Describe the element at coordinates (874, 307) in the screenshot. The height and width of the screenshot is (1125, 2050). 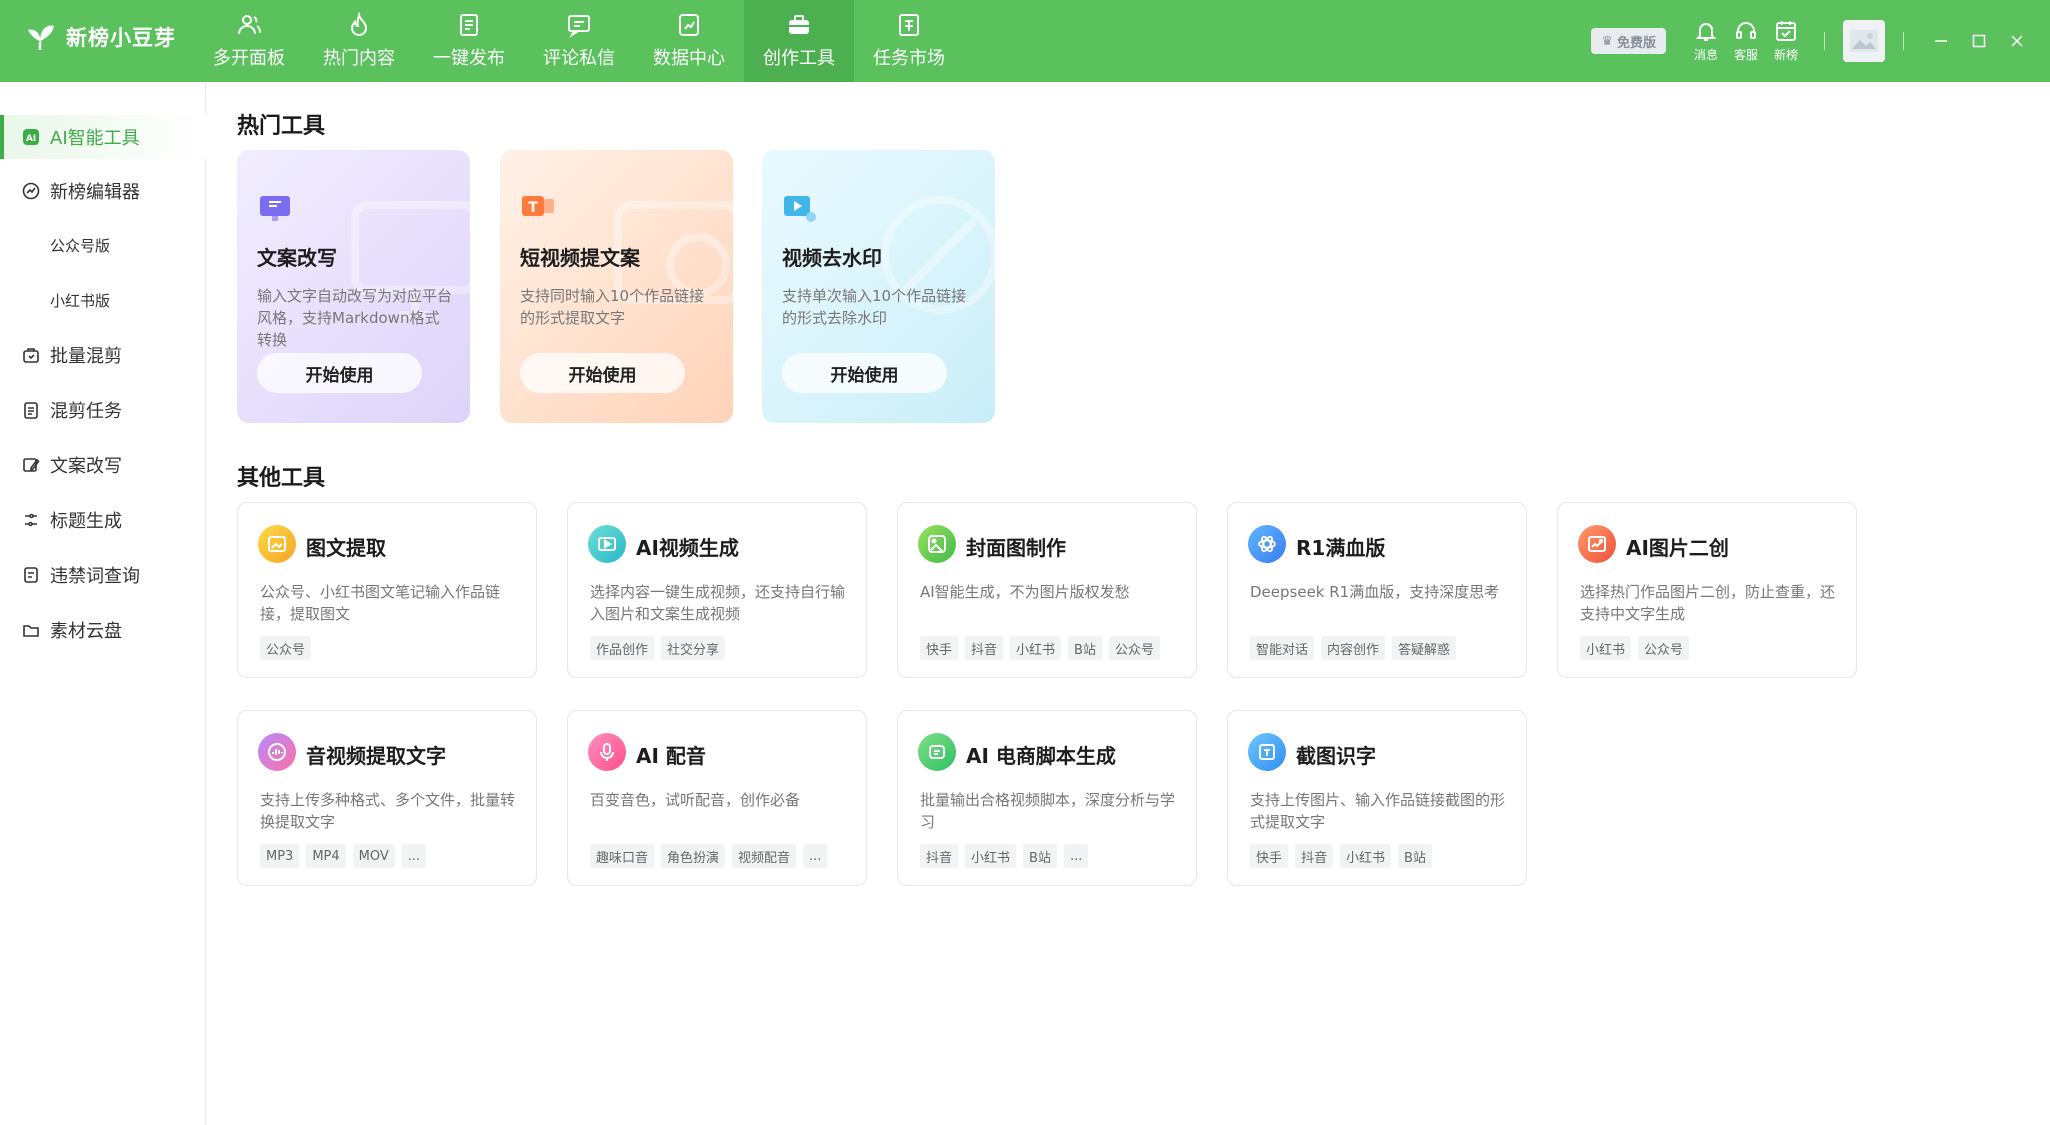
I see `card-description: 支持单次输入10个作品链接的形式去除水印` at that location.